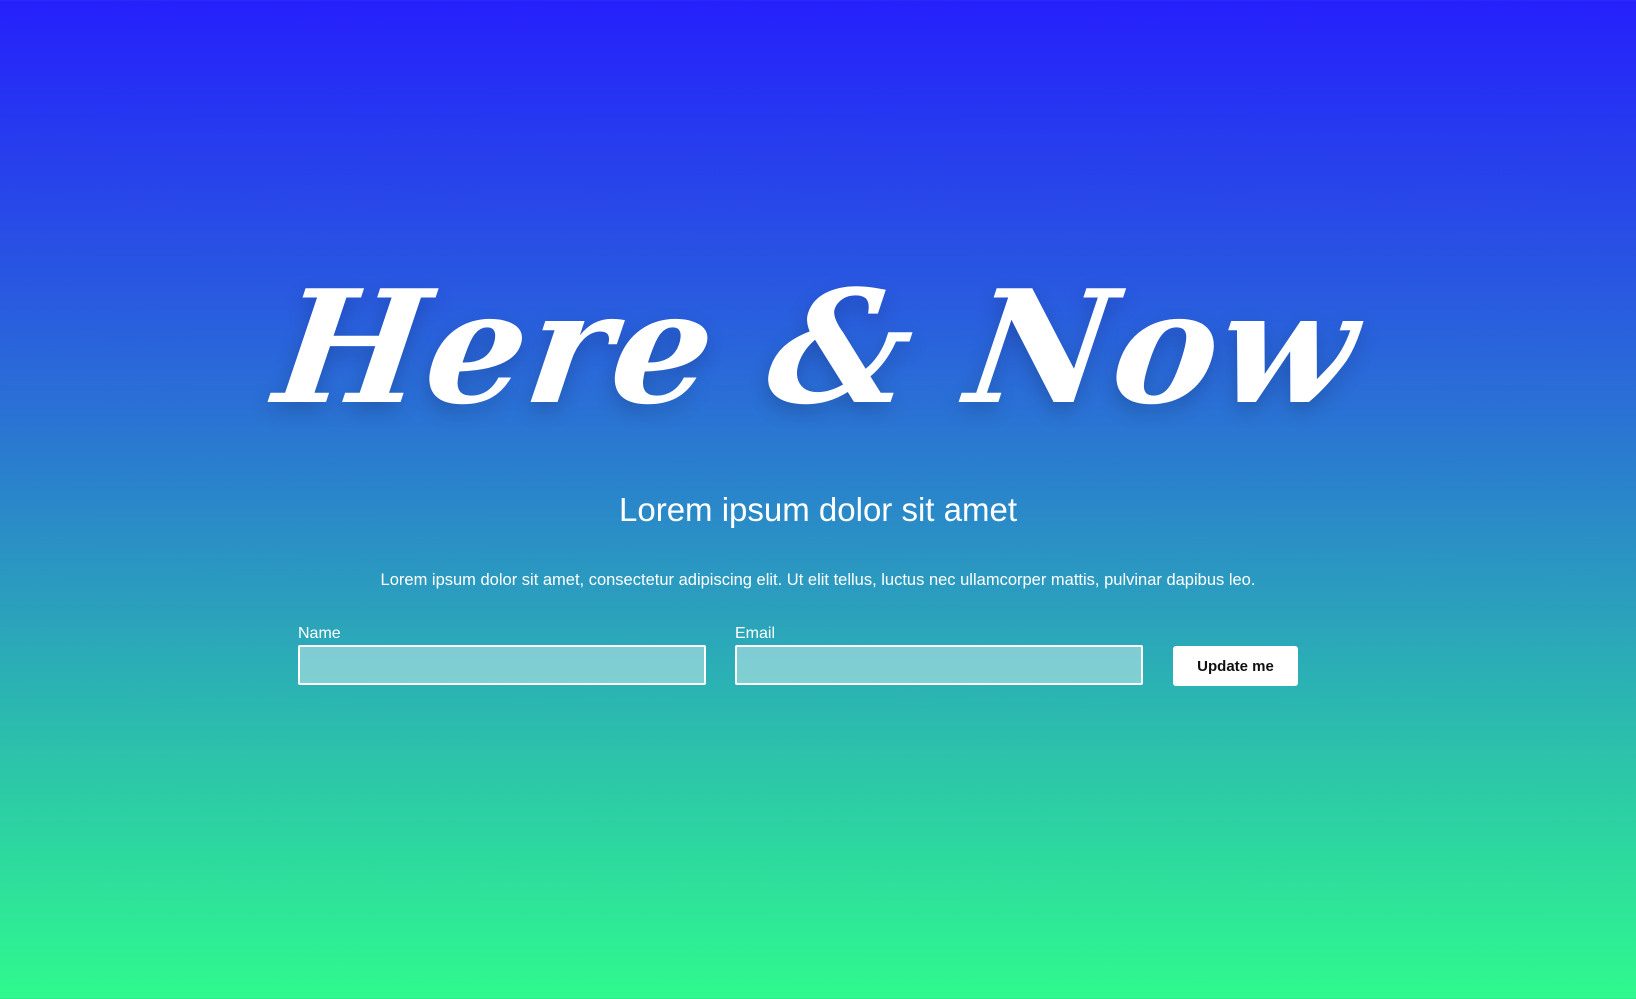  I want to click on email-field-group: Email, so click(939, 654).